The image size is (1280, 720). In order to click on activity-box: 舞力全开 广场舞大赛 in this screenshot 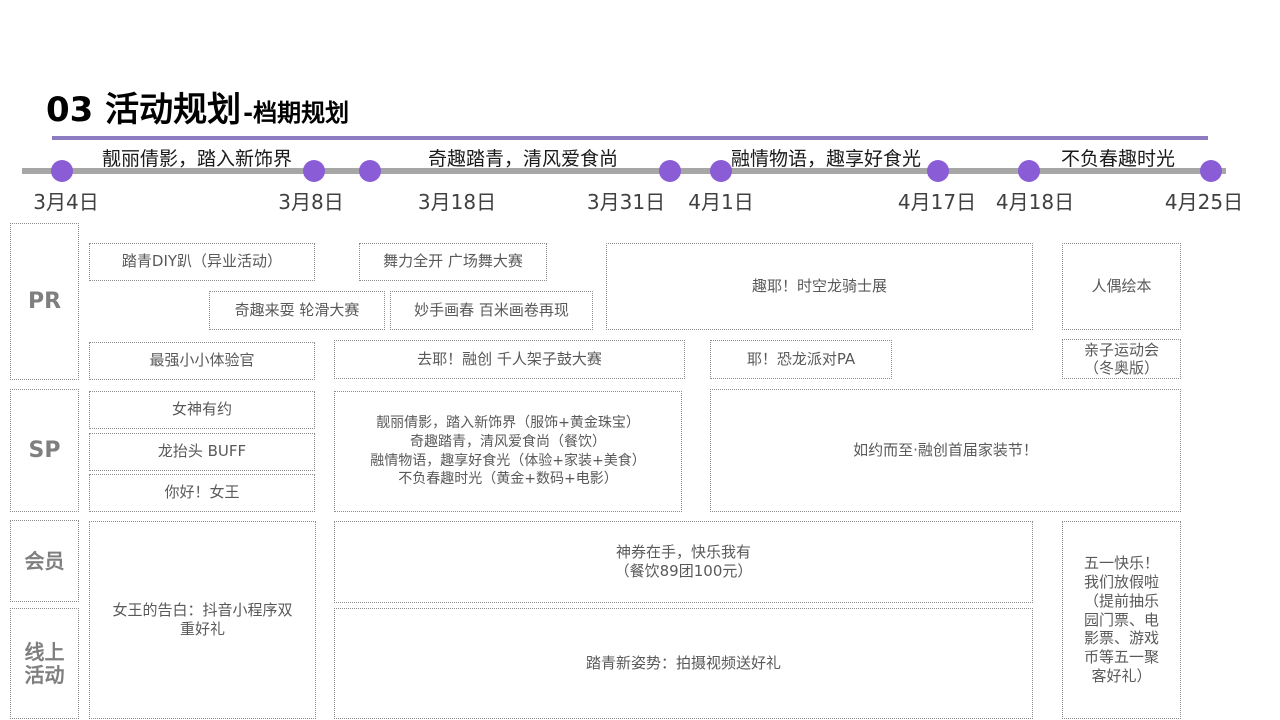, I will do `click(453, 262)`.